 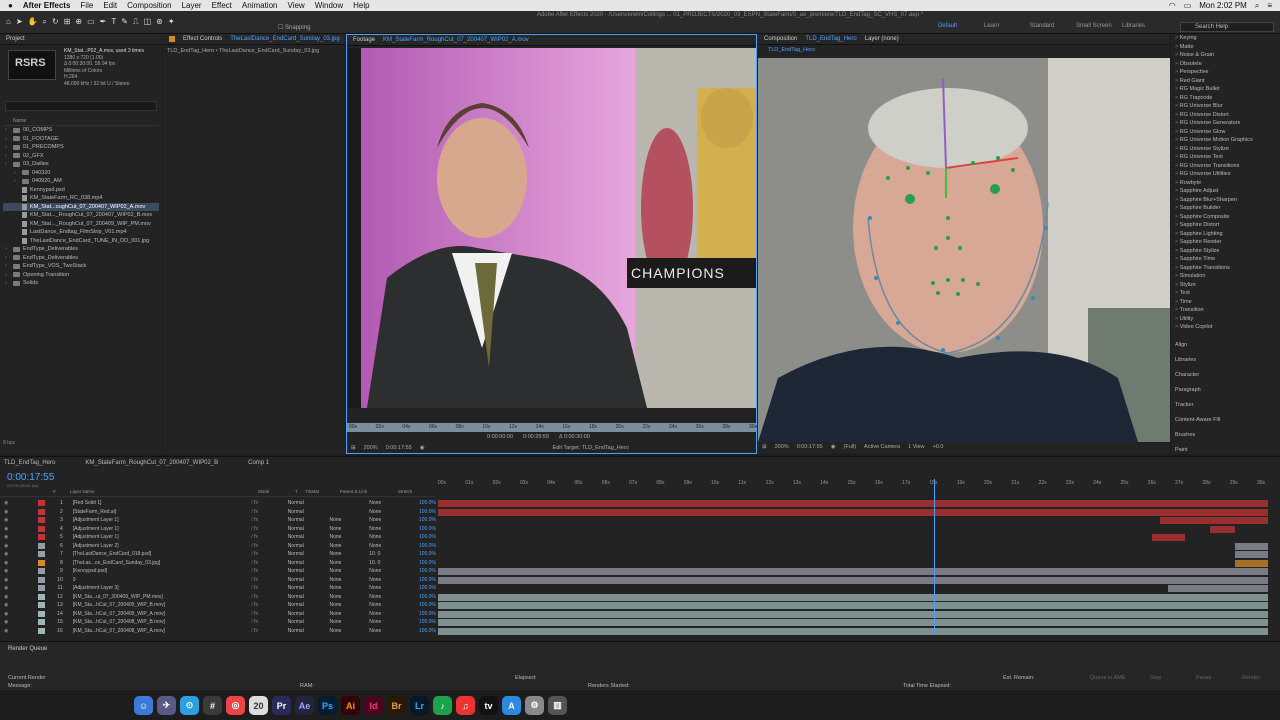 What do you see at coordinates (8, 22) in the screenshot?
I see `home-icon: ⌂` at bounding box center [8, 22].